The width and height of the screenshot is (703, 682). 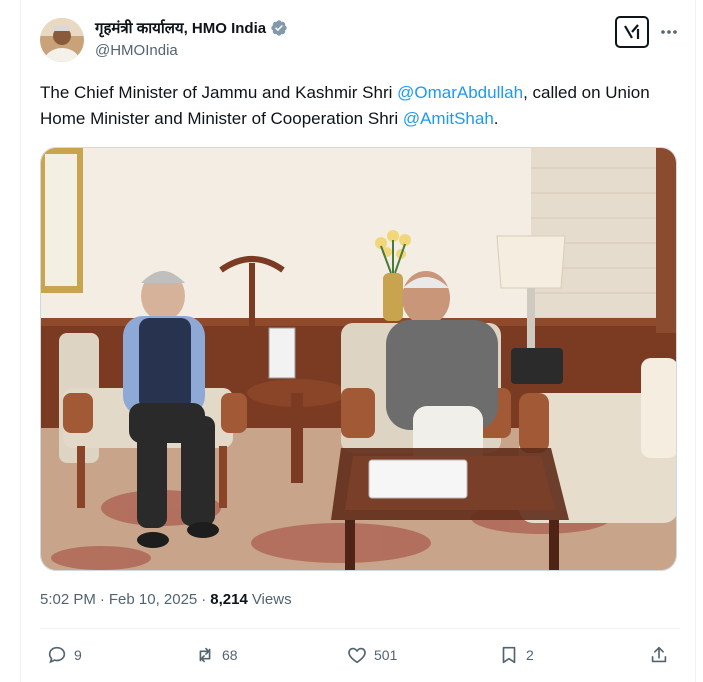 What do you see at coordinates (448, 118) in the screenshot?
I see `mention-link: @AmitShah` at bounding box center [448, 118].